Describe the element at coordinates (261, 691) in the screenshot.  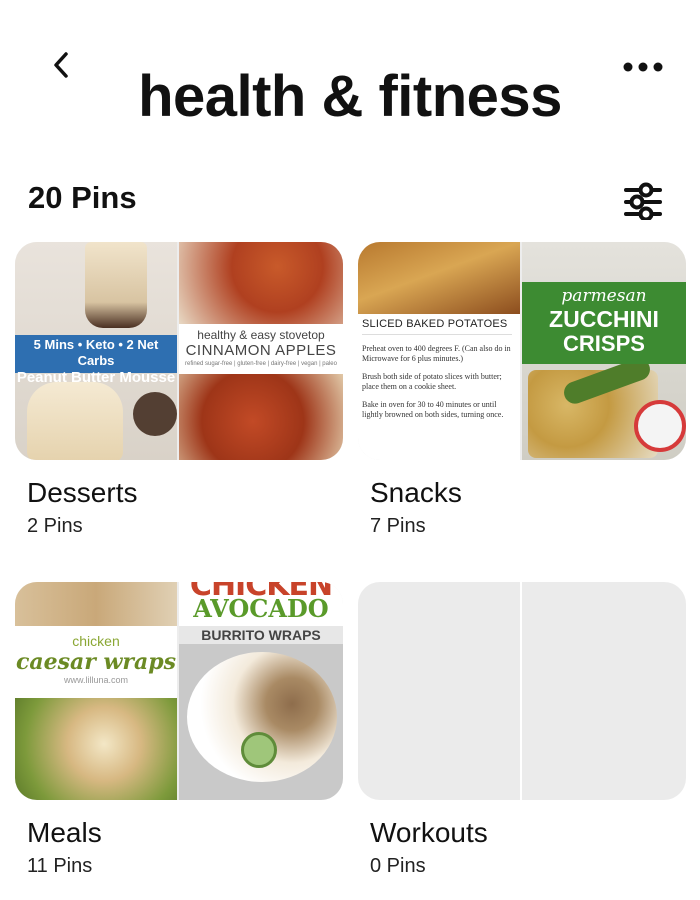
I see `pin-avocado-burrito-wraps: CHICKEN AVOCADO BURRITO WRAPS` at that location.